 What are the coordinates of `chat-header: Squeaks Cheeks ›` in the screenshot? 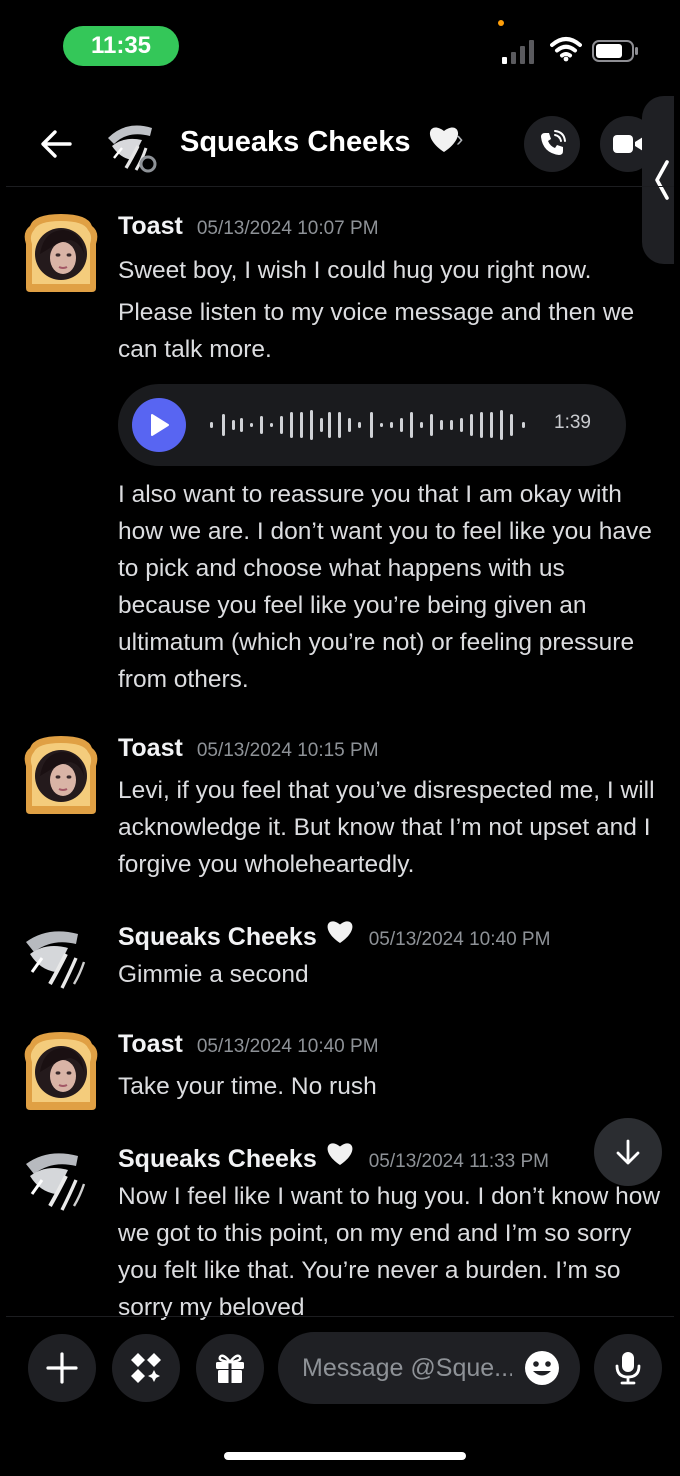 It's located at (340, 145).